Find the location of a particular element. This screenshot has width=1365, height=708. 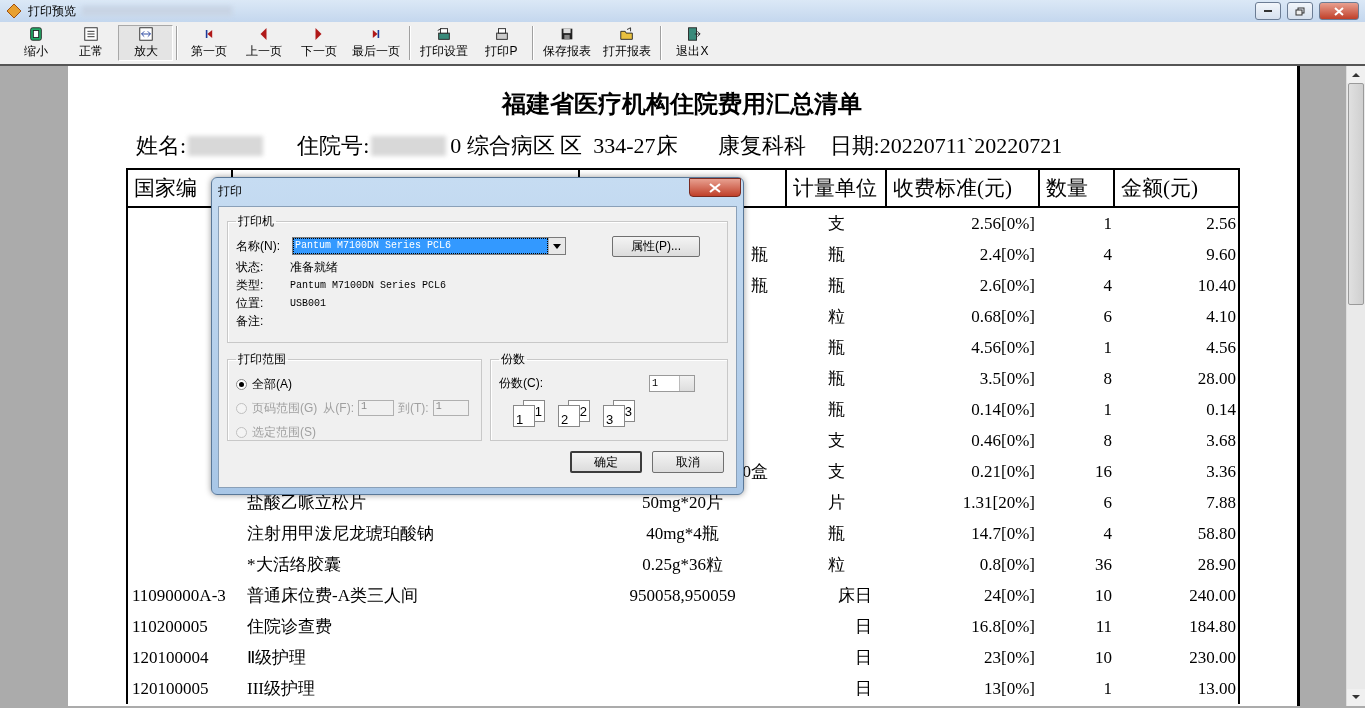

item-unit: 片 is located at coordinates (836, 503).